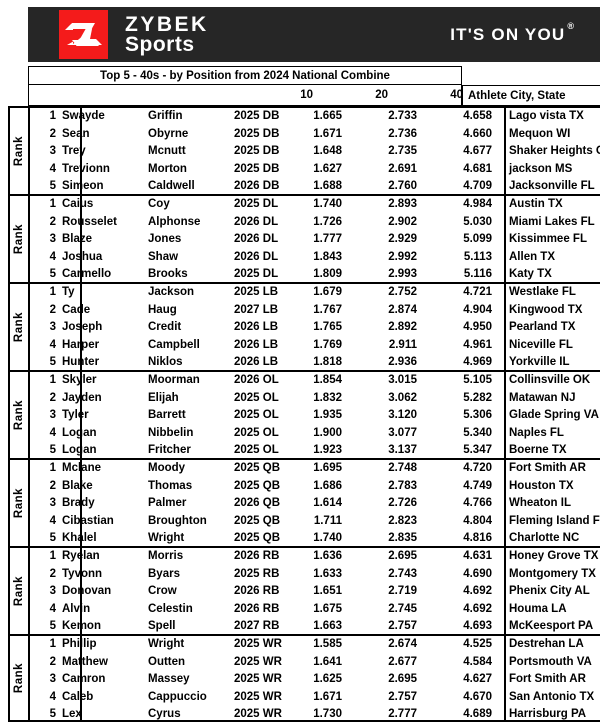  What do you see at coordinates (477, 485) in the screenshot?
I see `cell-split-40: 4.749` at bounding box center [477, 485].